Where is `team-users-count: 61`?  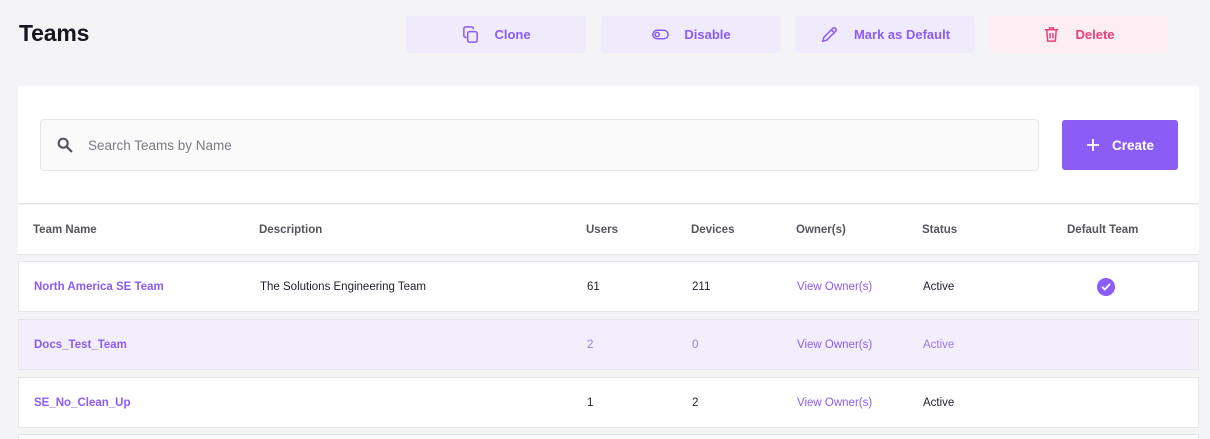
team-users-count: 61 is located at coordinates (593, 286).